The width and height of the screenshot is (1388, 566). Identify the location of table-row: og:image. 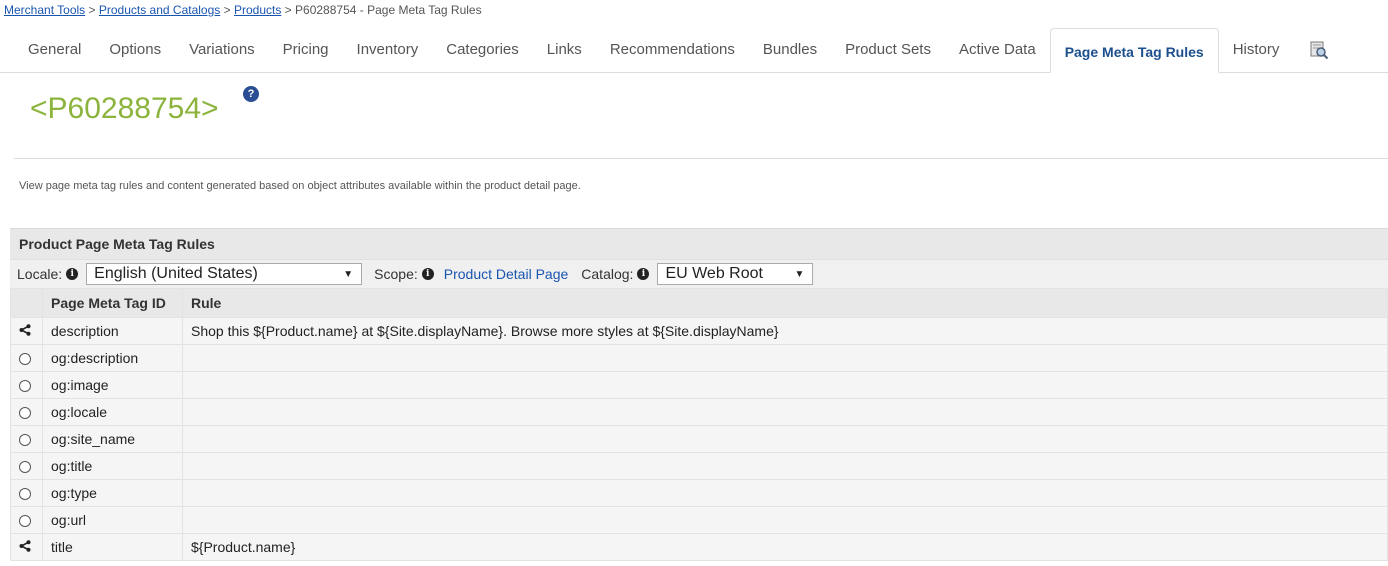
(699, 385).